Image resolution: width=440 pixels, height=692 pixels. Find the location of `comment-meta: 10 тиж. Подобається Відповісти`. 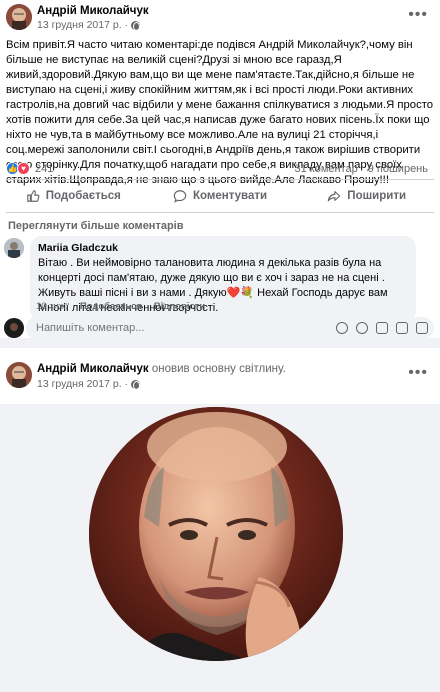

comment-meta: 10 тиж. Подобається Відповісти is located at coordinates (120, 306).